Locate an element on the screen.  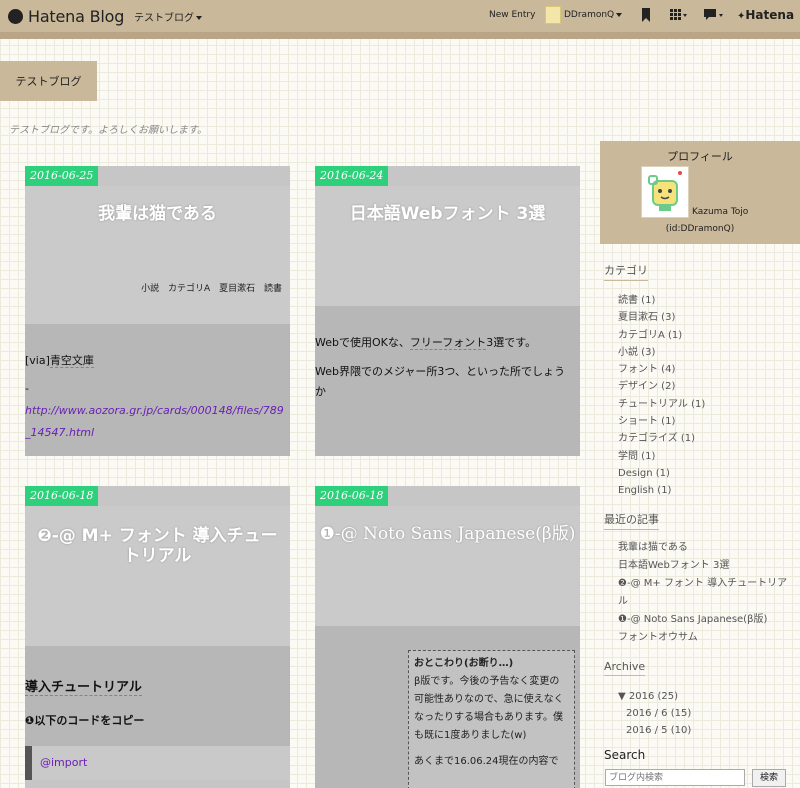
entry-title: 我輩は猫である is located at coordinates (157, 214).